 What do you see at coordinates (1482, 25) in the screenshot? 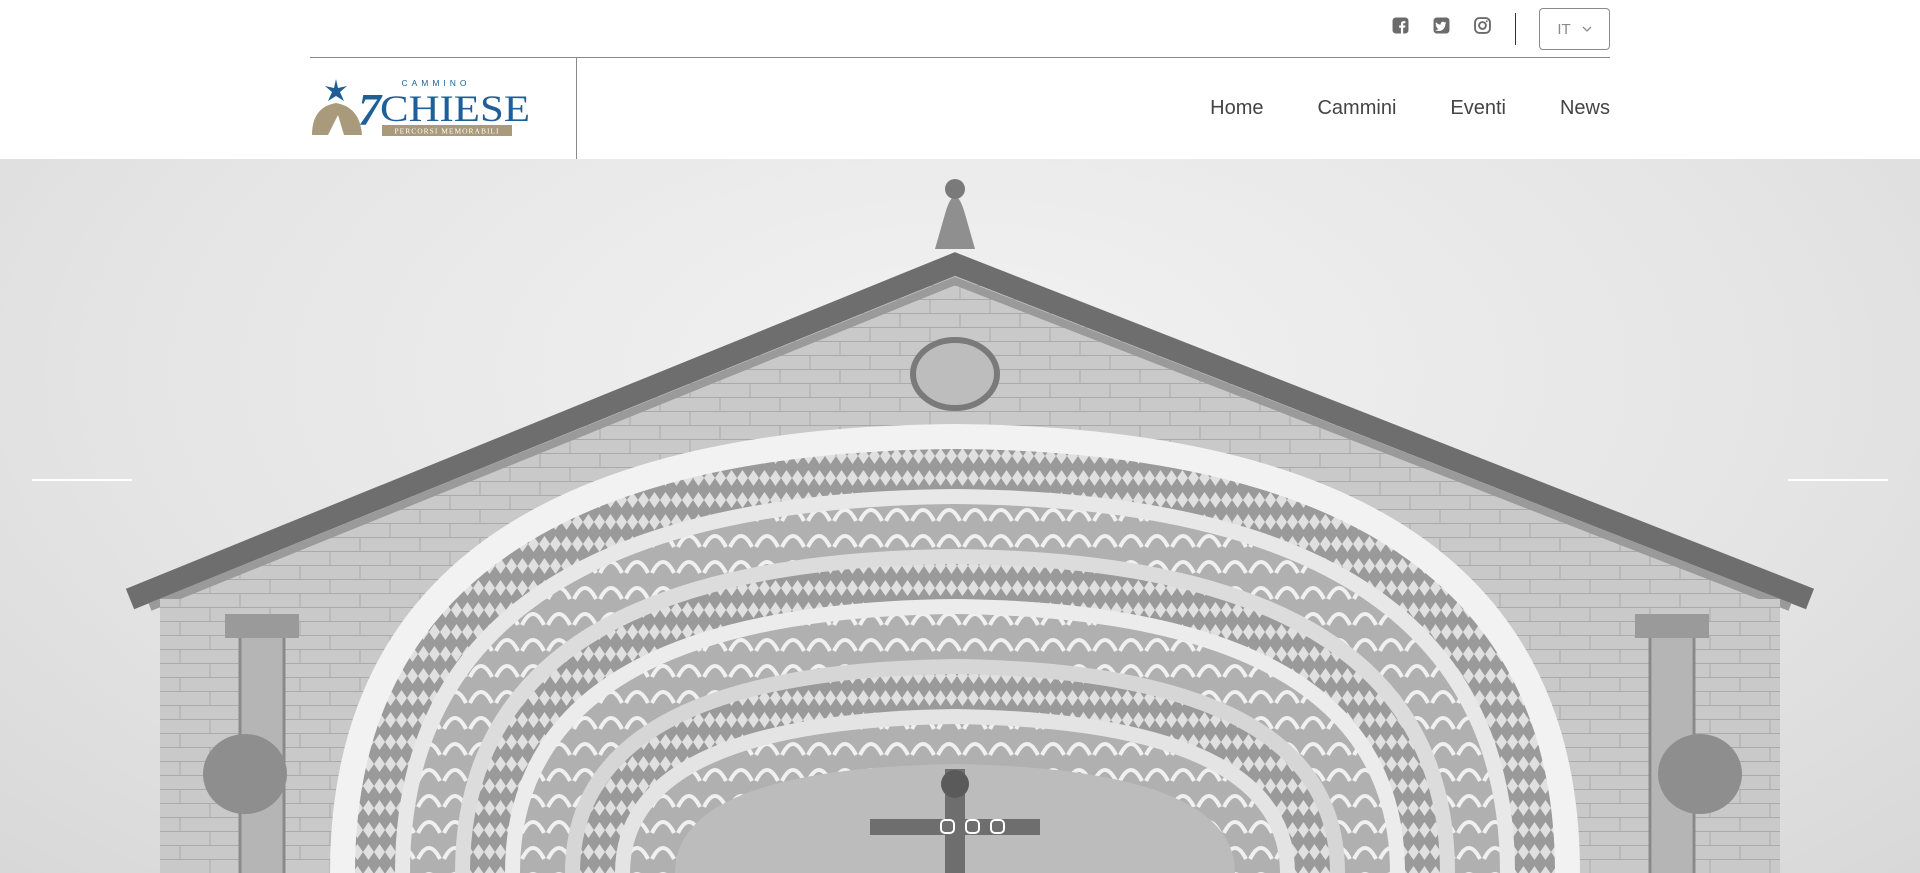
I see `instagram-icon` at bounding box center [1482, 25].